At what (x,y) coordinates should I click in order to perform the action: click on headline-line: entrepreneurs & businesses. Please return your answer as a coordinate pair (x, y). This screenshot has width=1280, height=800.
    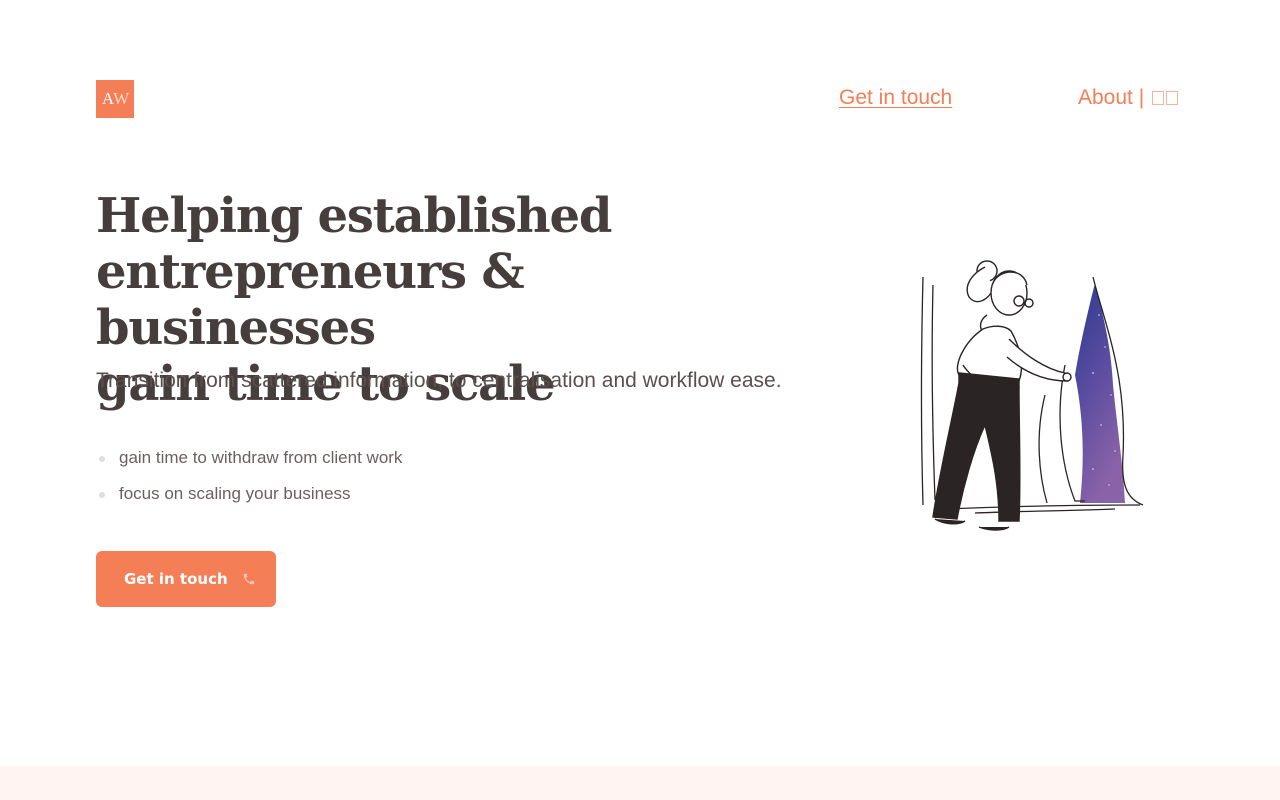
    Looking at the image, I should click on (310, 300).